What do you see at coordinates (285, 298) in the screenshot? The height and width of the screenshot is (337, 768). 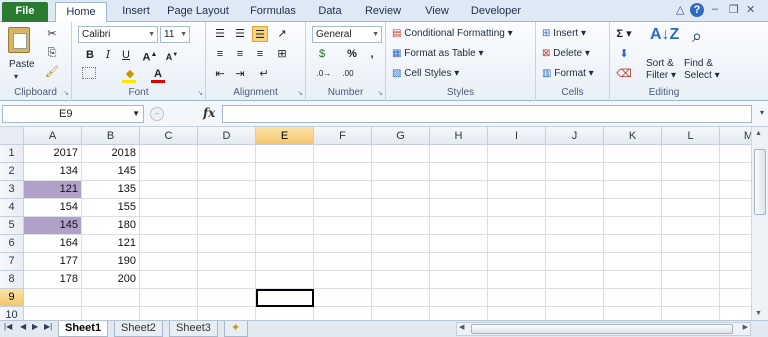 I see `cell-e9` at bounding box center [285, 298].